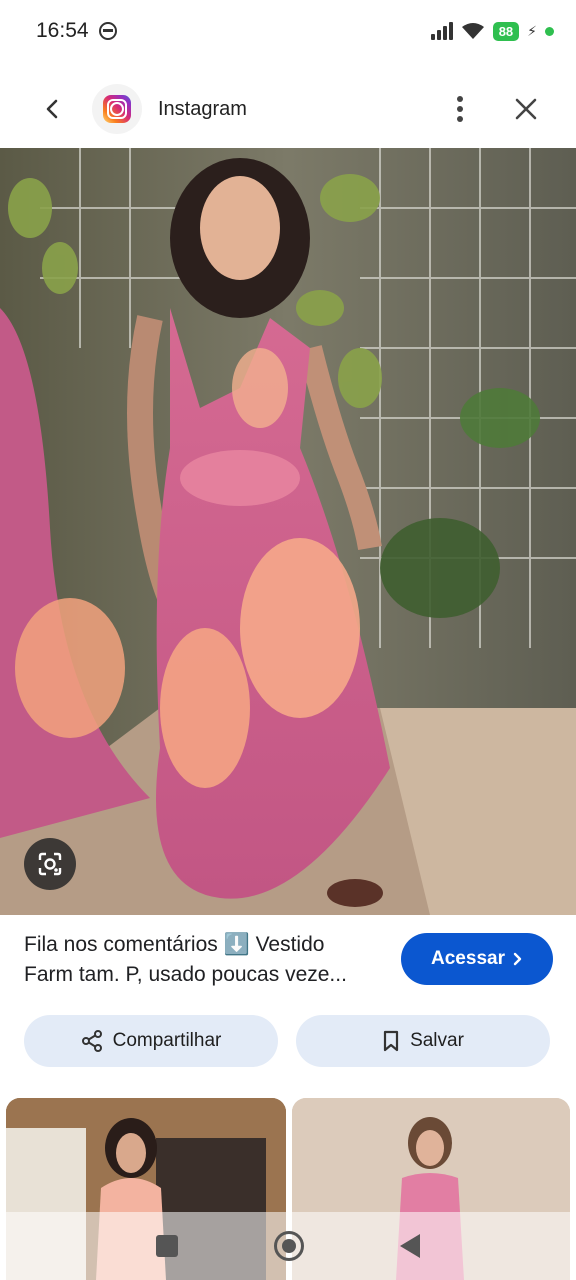  Describe the element at coordinates (532, 30) in the screenshot. I see `charging-icon: ⚡` at that location.